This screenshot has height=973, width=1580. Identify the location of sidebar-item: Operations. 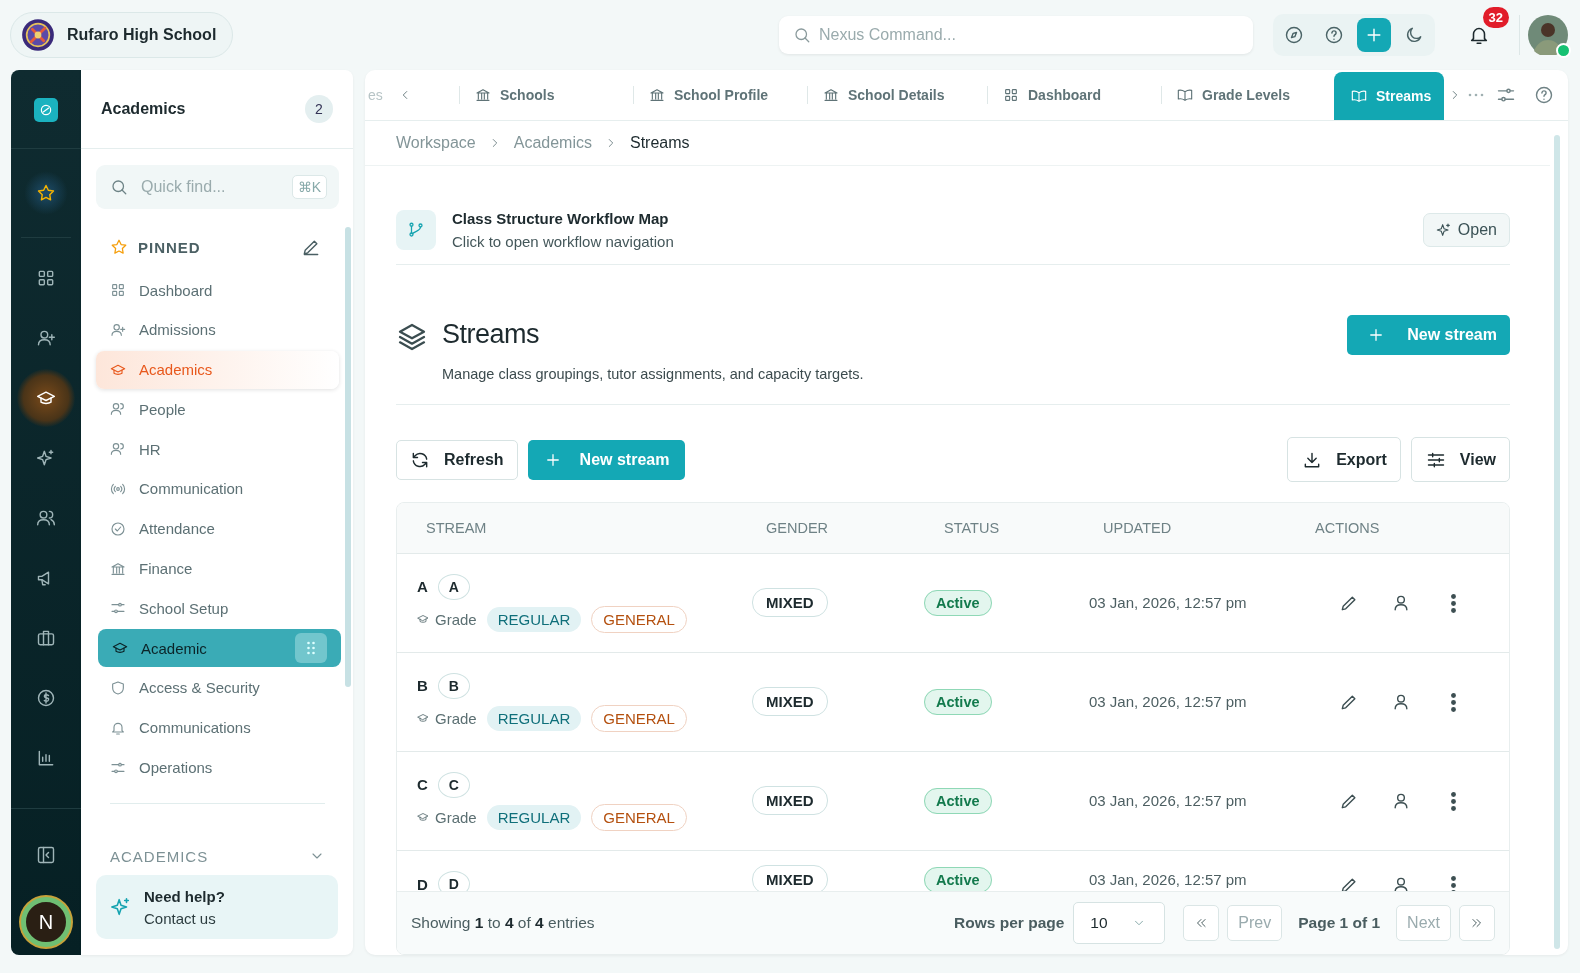
(217, 767).